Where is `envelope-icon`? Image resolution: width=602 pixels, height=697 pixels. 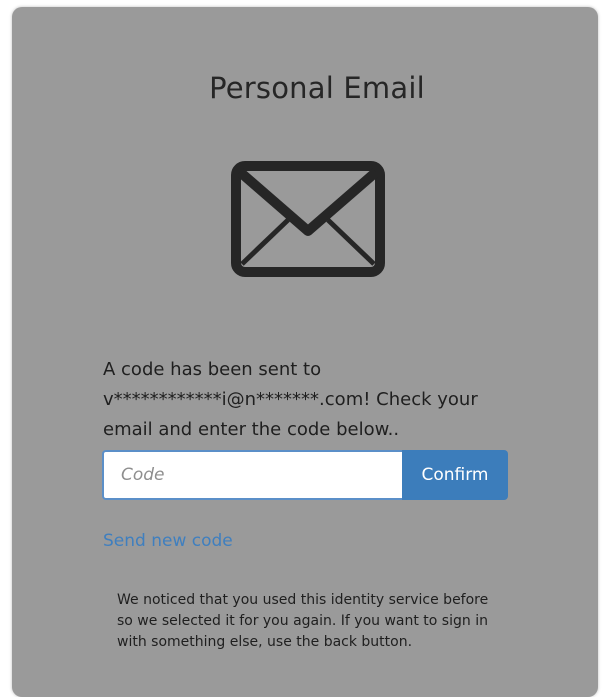 envelope-icon is located at coordinates (308, 219).